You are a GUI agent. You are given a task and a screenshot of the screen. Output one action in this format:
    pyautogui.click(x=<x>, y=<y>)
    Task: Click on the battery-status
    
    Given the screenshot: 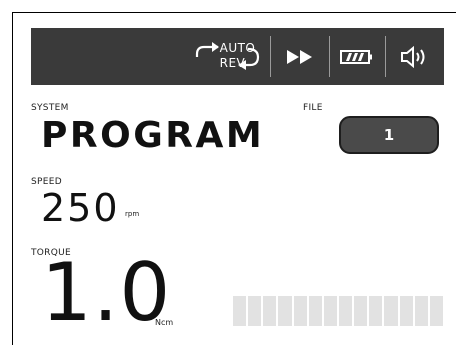 What is the action you would take?
    pyautogui.click(x=357, y=56)
    